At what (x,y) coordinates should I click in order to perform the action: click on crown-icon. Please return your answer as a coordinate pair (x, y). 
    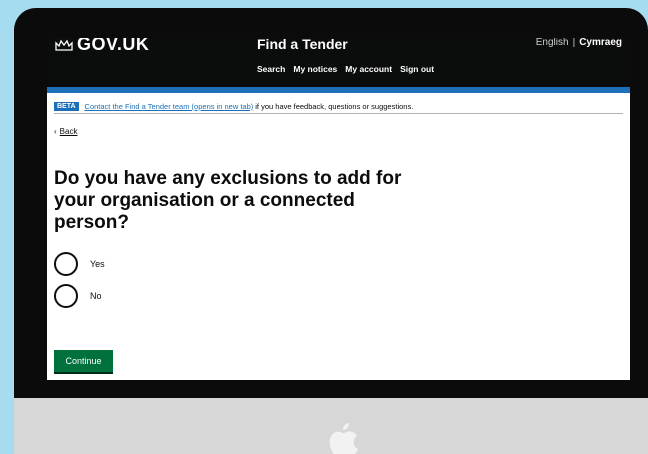
    Looking at the image, I should click on (64, 45).